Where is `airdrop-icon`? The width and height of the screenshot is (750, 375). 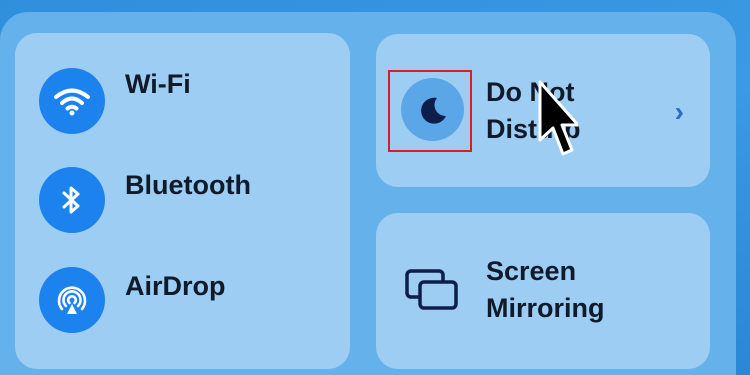
airdrop-icon is located at coordinates (72, 300).